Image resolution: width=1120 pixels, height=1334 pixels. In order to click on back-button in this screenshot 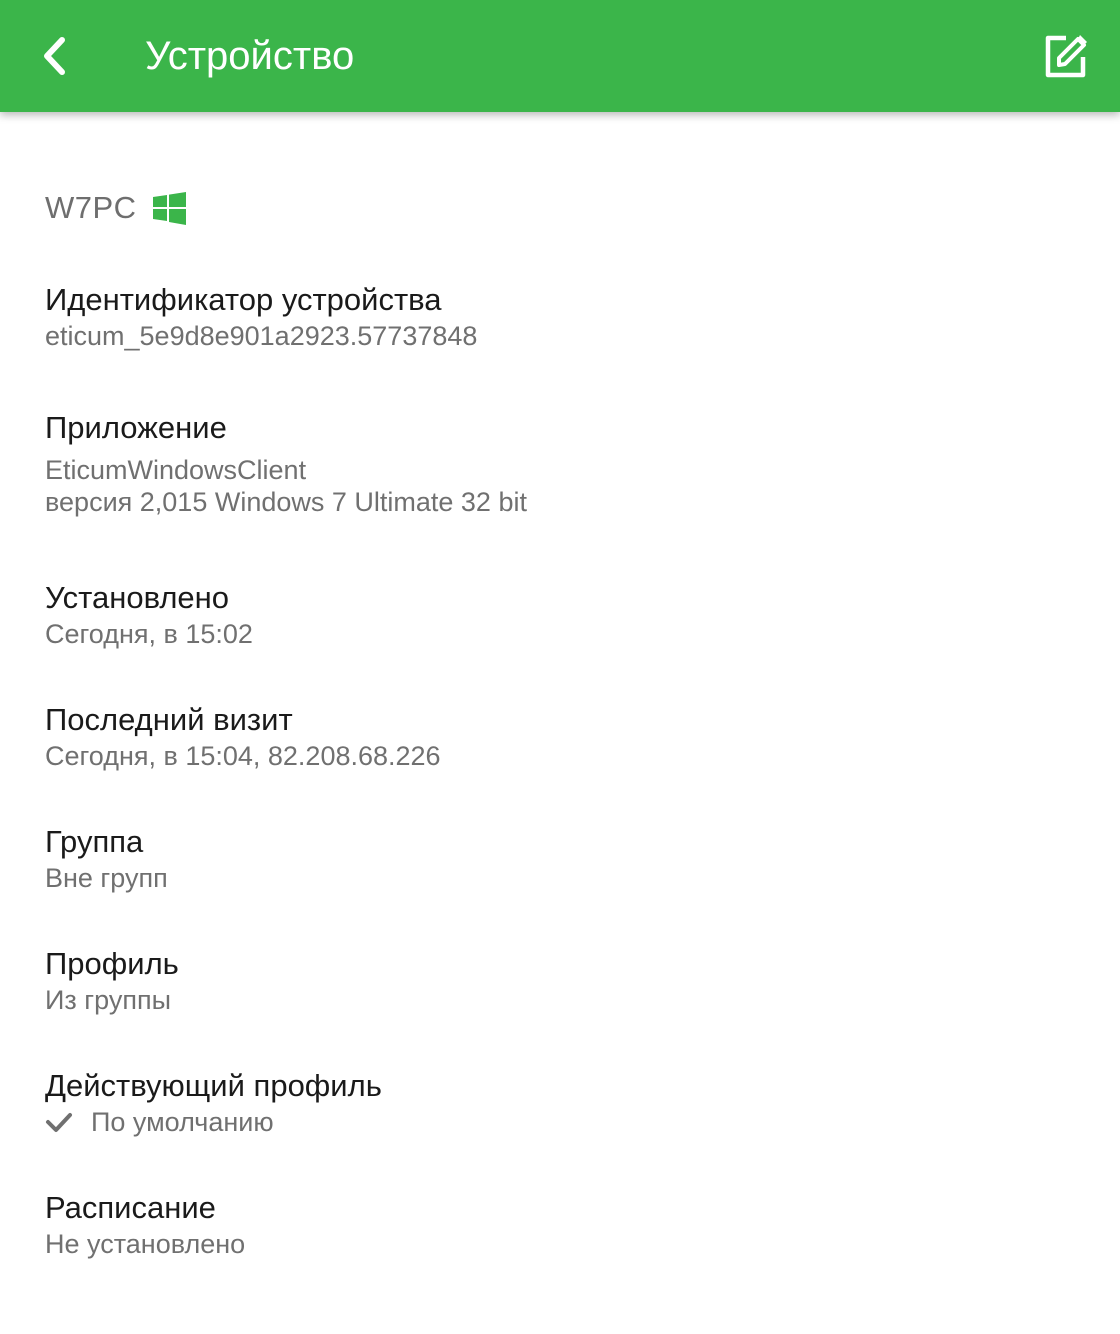, I will do `click(56, 56)`.